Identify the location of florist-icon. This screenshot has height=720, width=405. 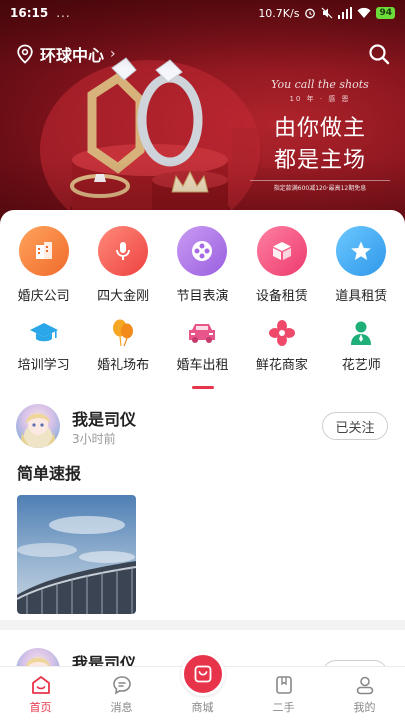
(361, 333).